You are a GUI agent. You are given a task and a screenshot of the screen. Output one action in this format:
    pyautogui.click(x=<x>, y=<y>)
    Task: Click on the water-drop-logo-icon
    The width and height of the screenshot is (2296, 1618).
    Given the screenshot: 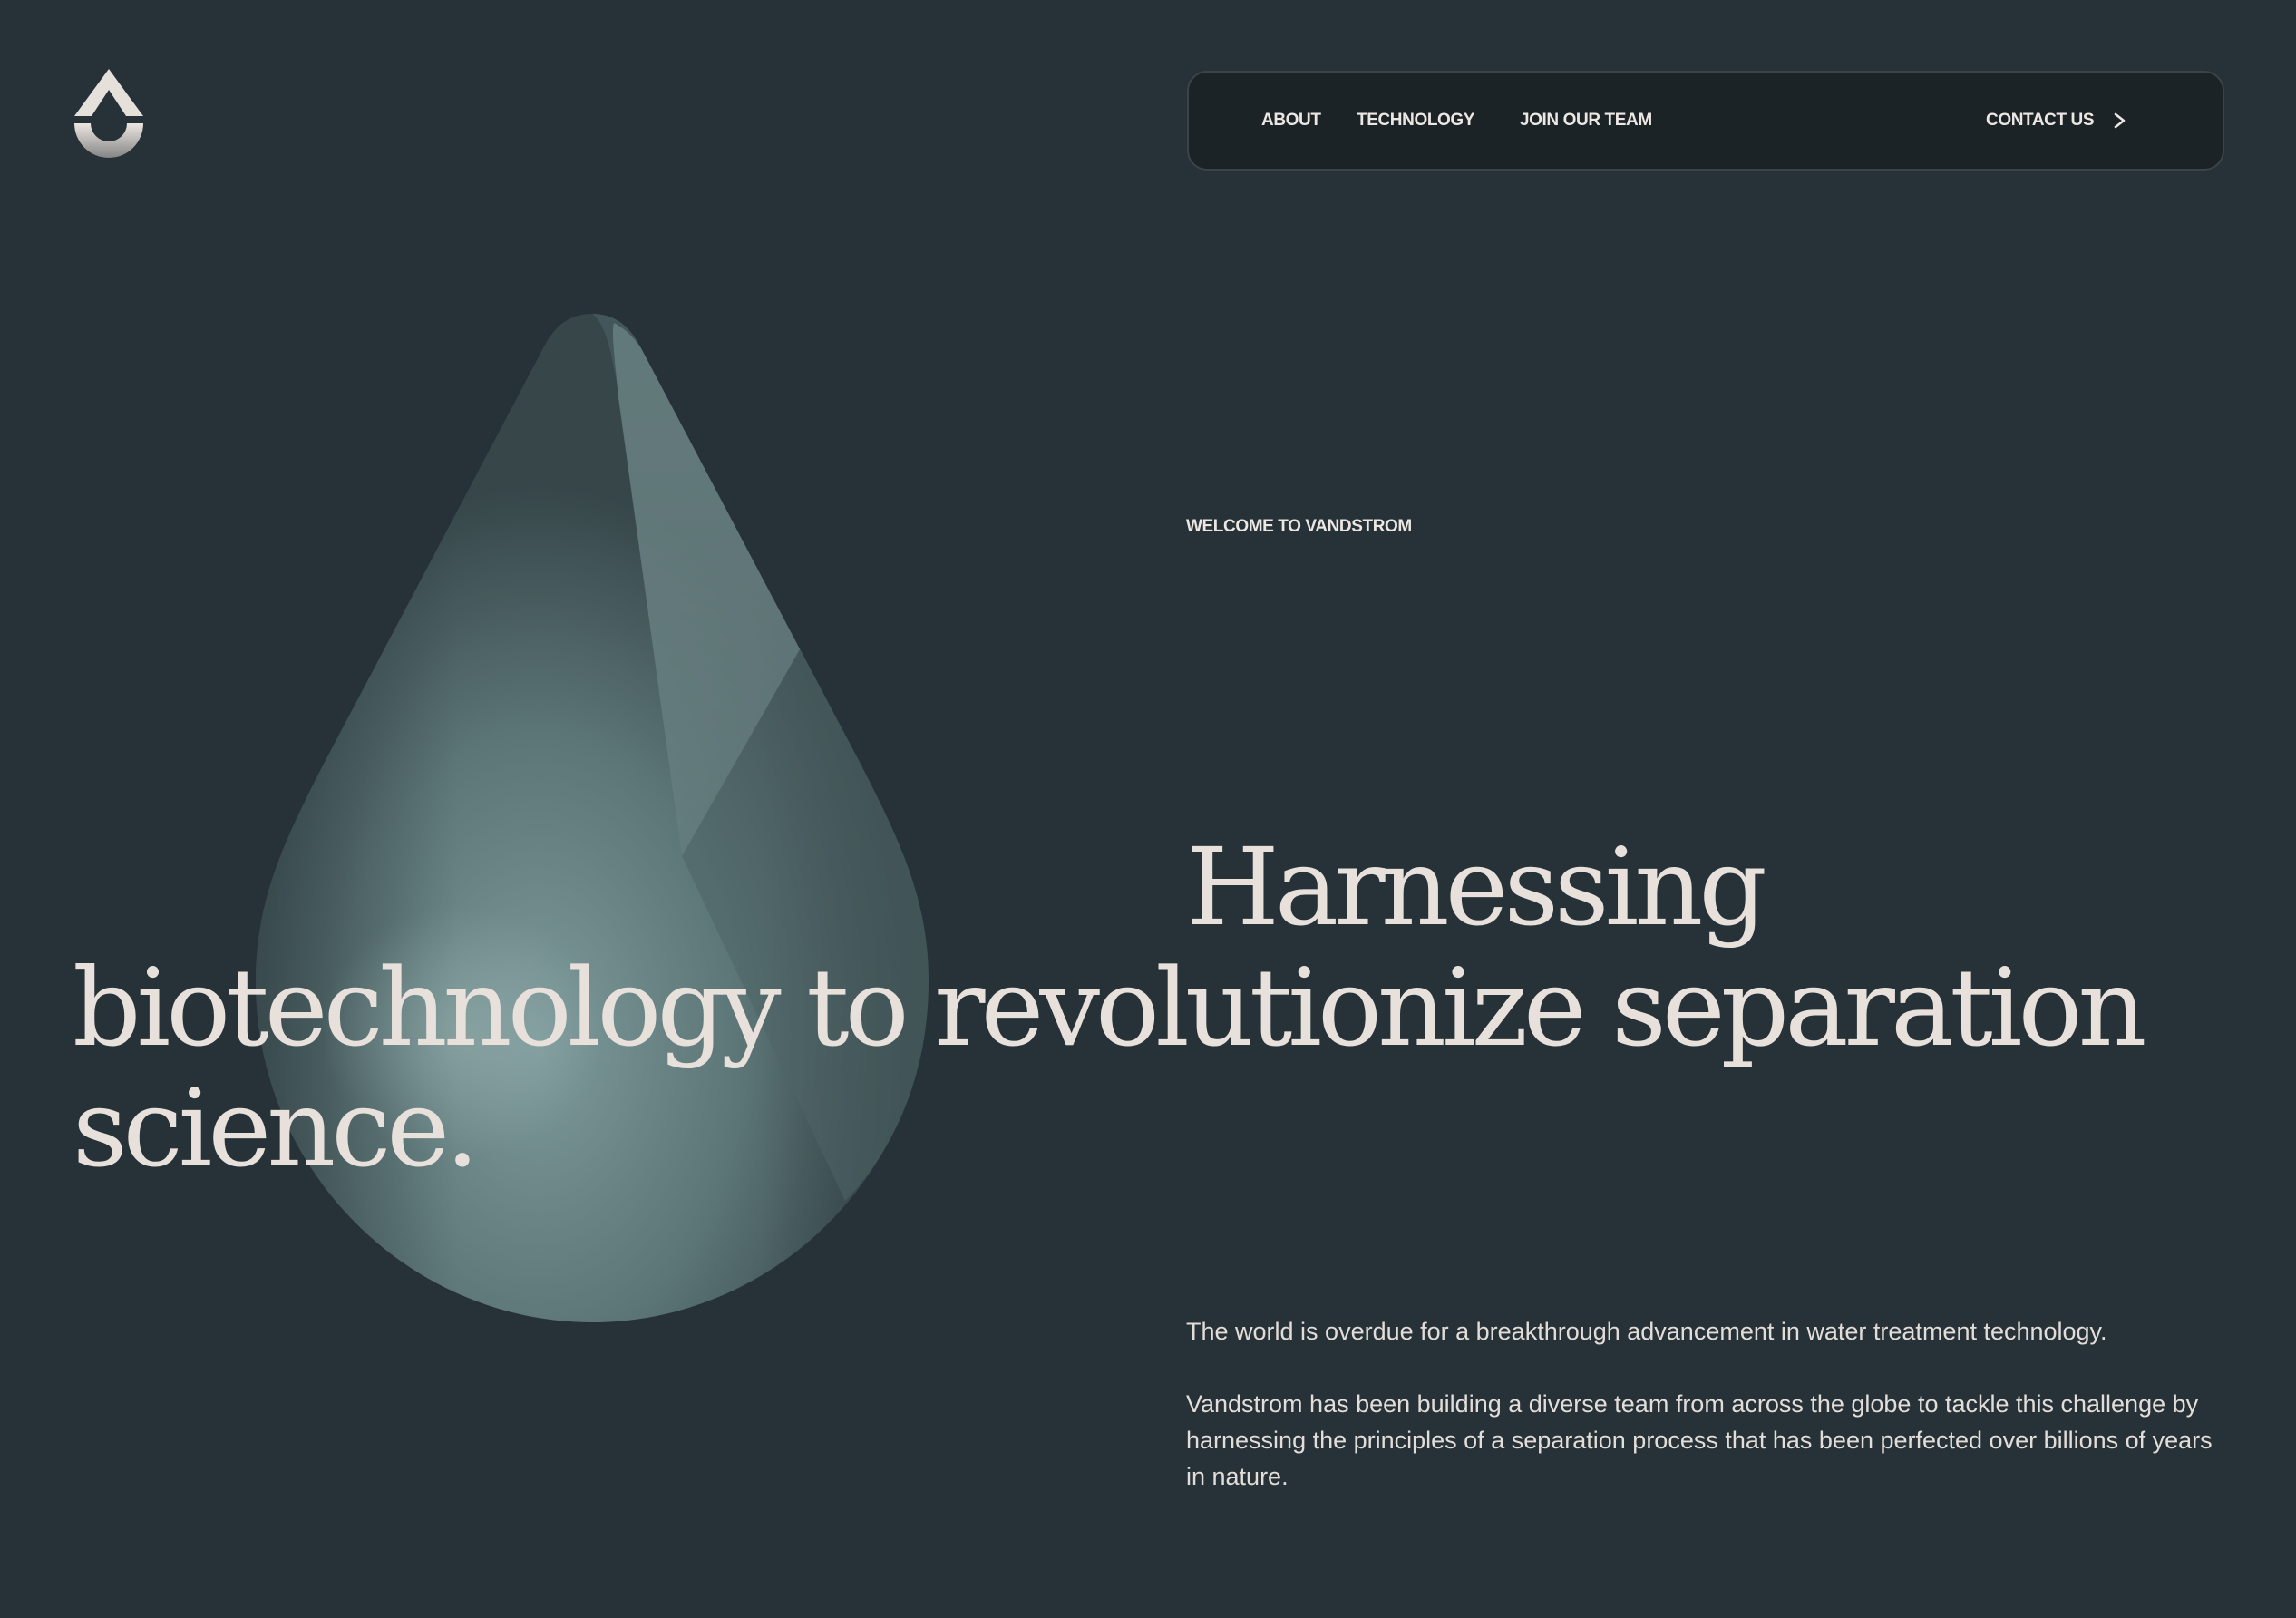 What is the action you would take?
    pyautogui.click(x=108, y=113)
    